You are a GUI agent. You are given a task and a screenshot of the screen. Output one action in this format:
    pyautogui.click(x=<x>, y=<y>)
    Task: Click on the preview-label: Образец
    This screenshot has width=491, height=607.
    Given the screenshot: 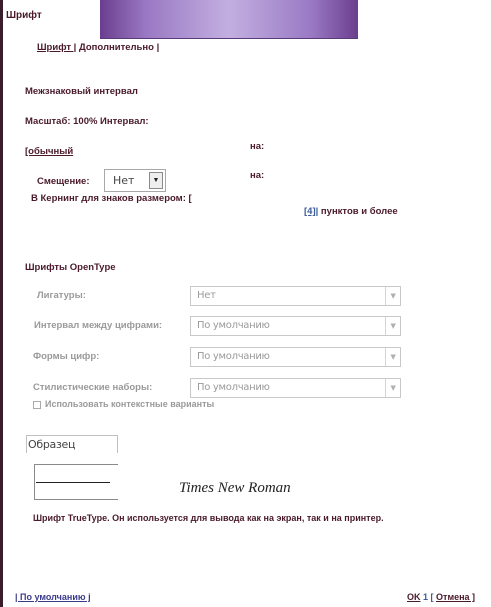 What is the action you would take?
    pyautogui.click(x=52, y=444)
    